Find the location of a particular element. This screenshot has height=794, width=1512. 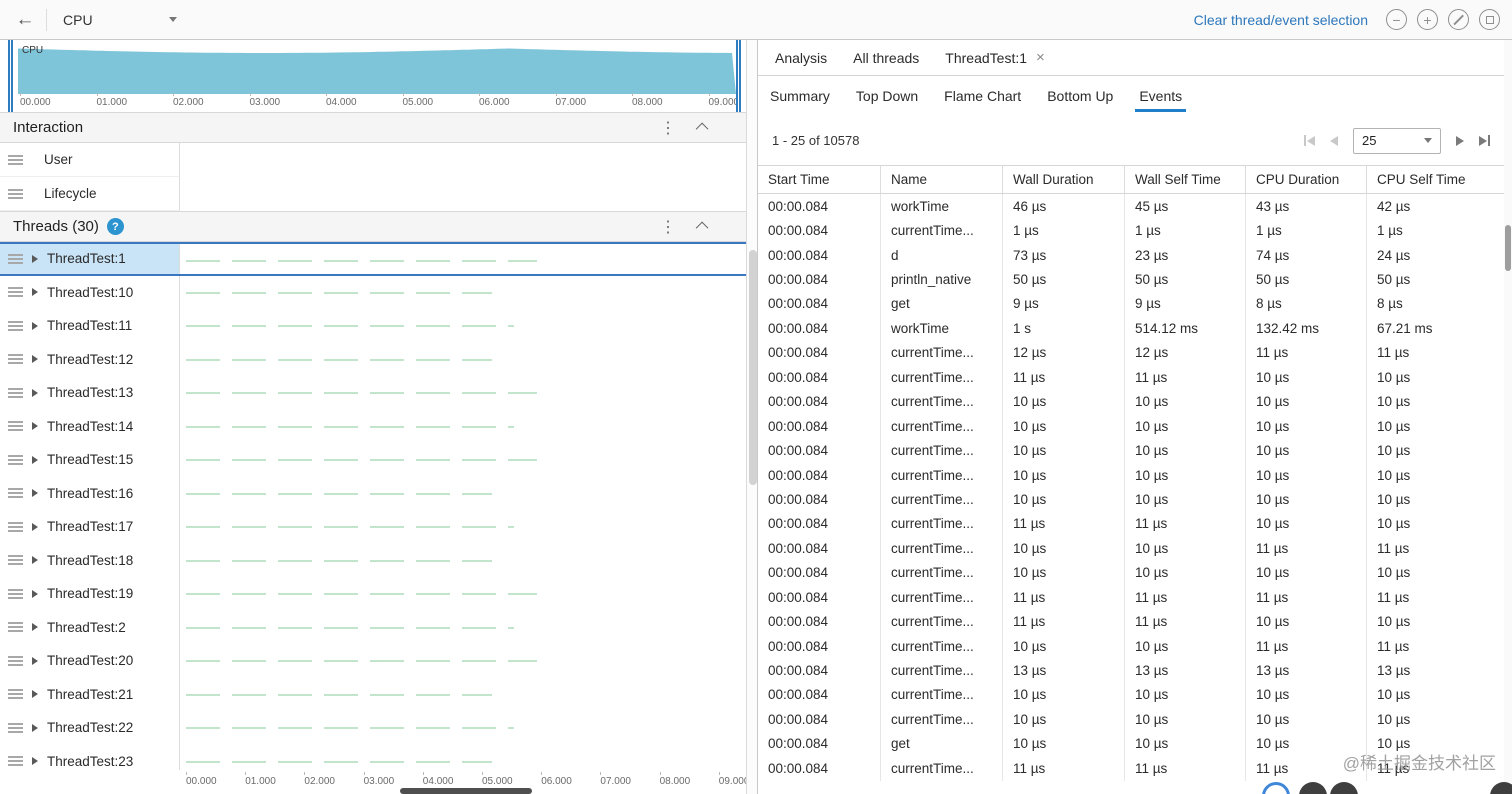

thread-row: ThreadTest:14 is located at coordinates (373, 426).